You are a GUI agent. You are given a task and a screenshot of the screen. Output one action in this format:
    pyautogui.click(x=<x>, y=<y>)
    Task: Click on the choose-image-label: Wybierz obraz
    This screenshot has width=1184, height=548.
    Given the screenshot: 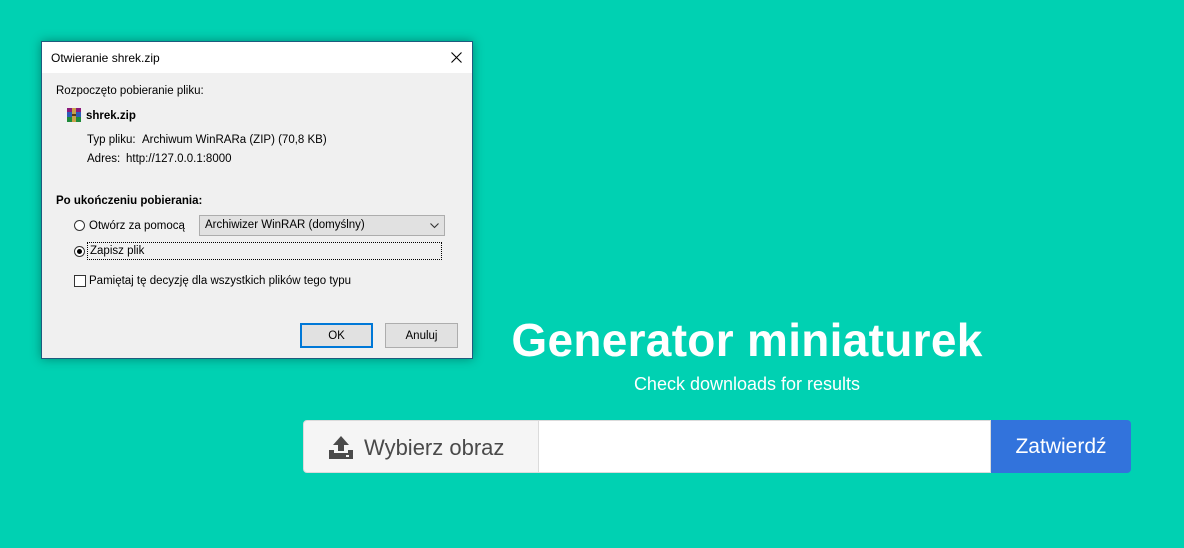 What is the action you would take?
    pyautogui.click(x=434, y=447)
    